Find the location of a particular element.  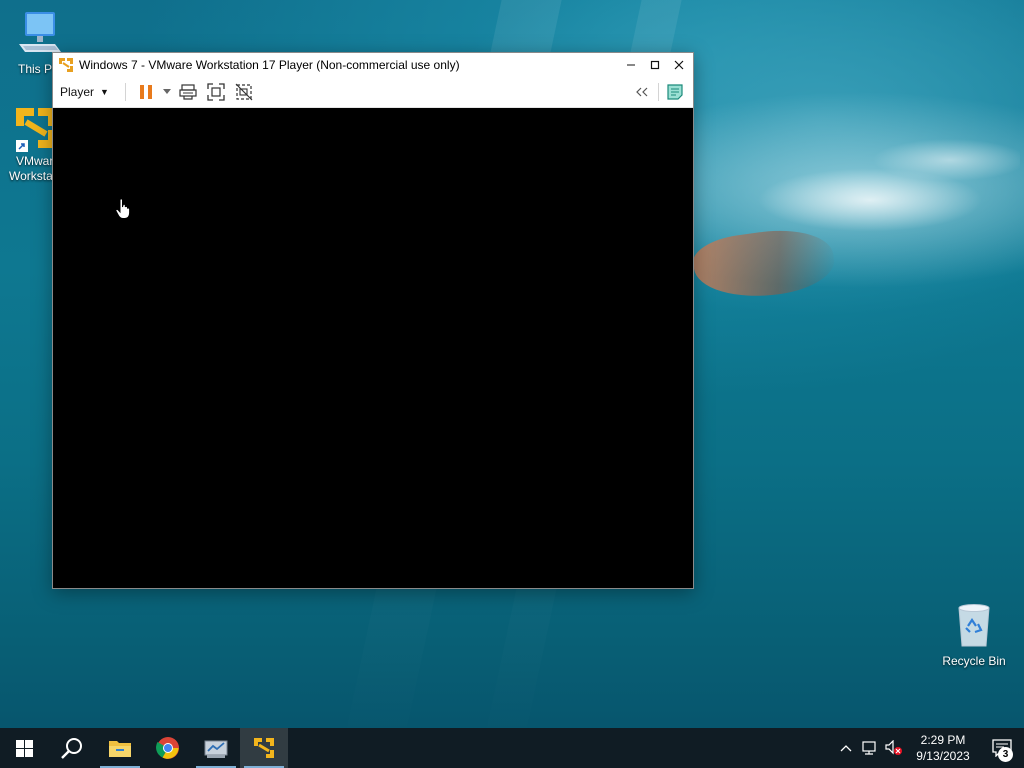

taskbar: 2:29 PM 9/13/2023 3 is located at coordinates (512, 748).